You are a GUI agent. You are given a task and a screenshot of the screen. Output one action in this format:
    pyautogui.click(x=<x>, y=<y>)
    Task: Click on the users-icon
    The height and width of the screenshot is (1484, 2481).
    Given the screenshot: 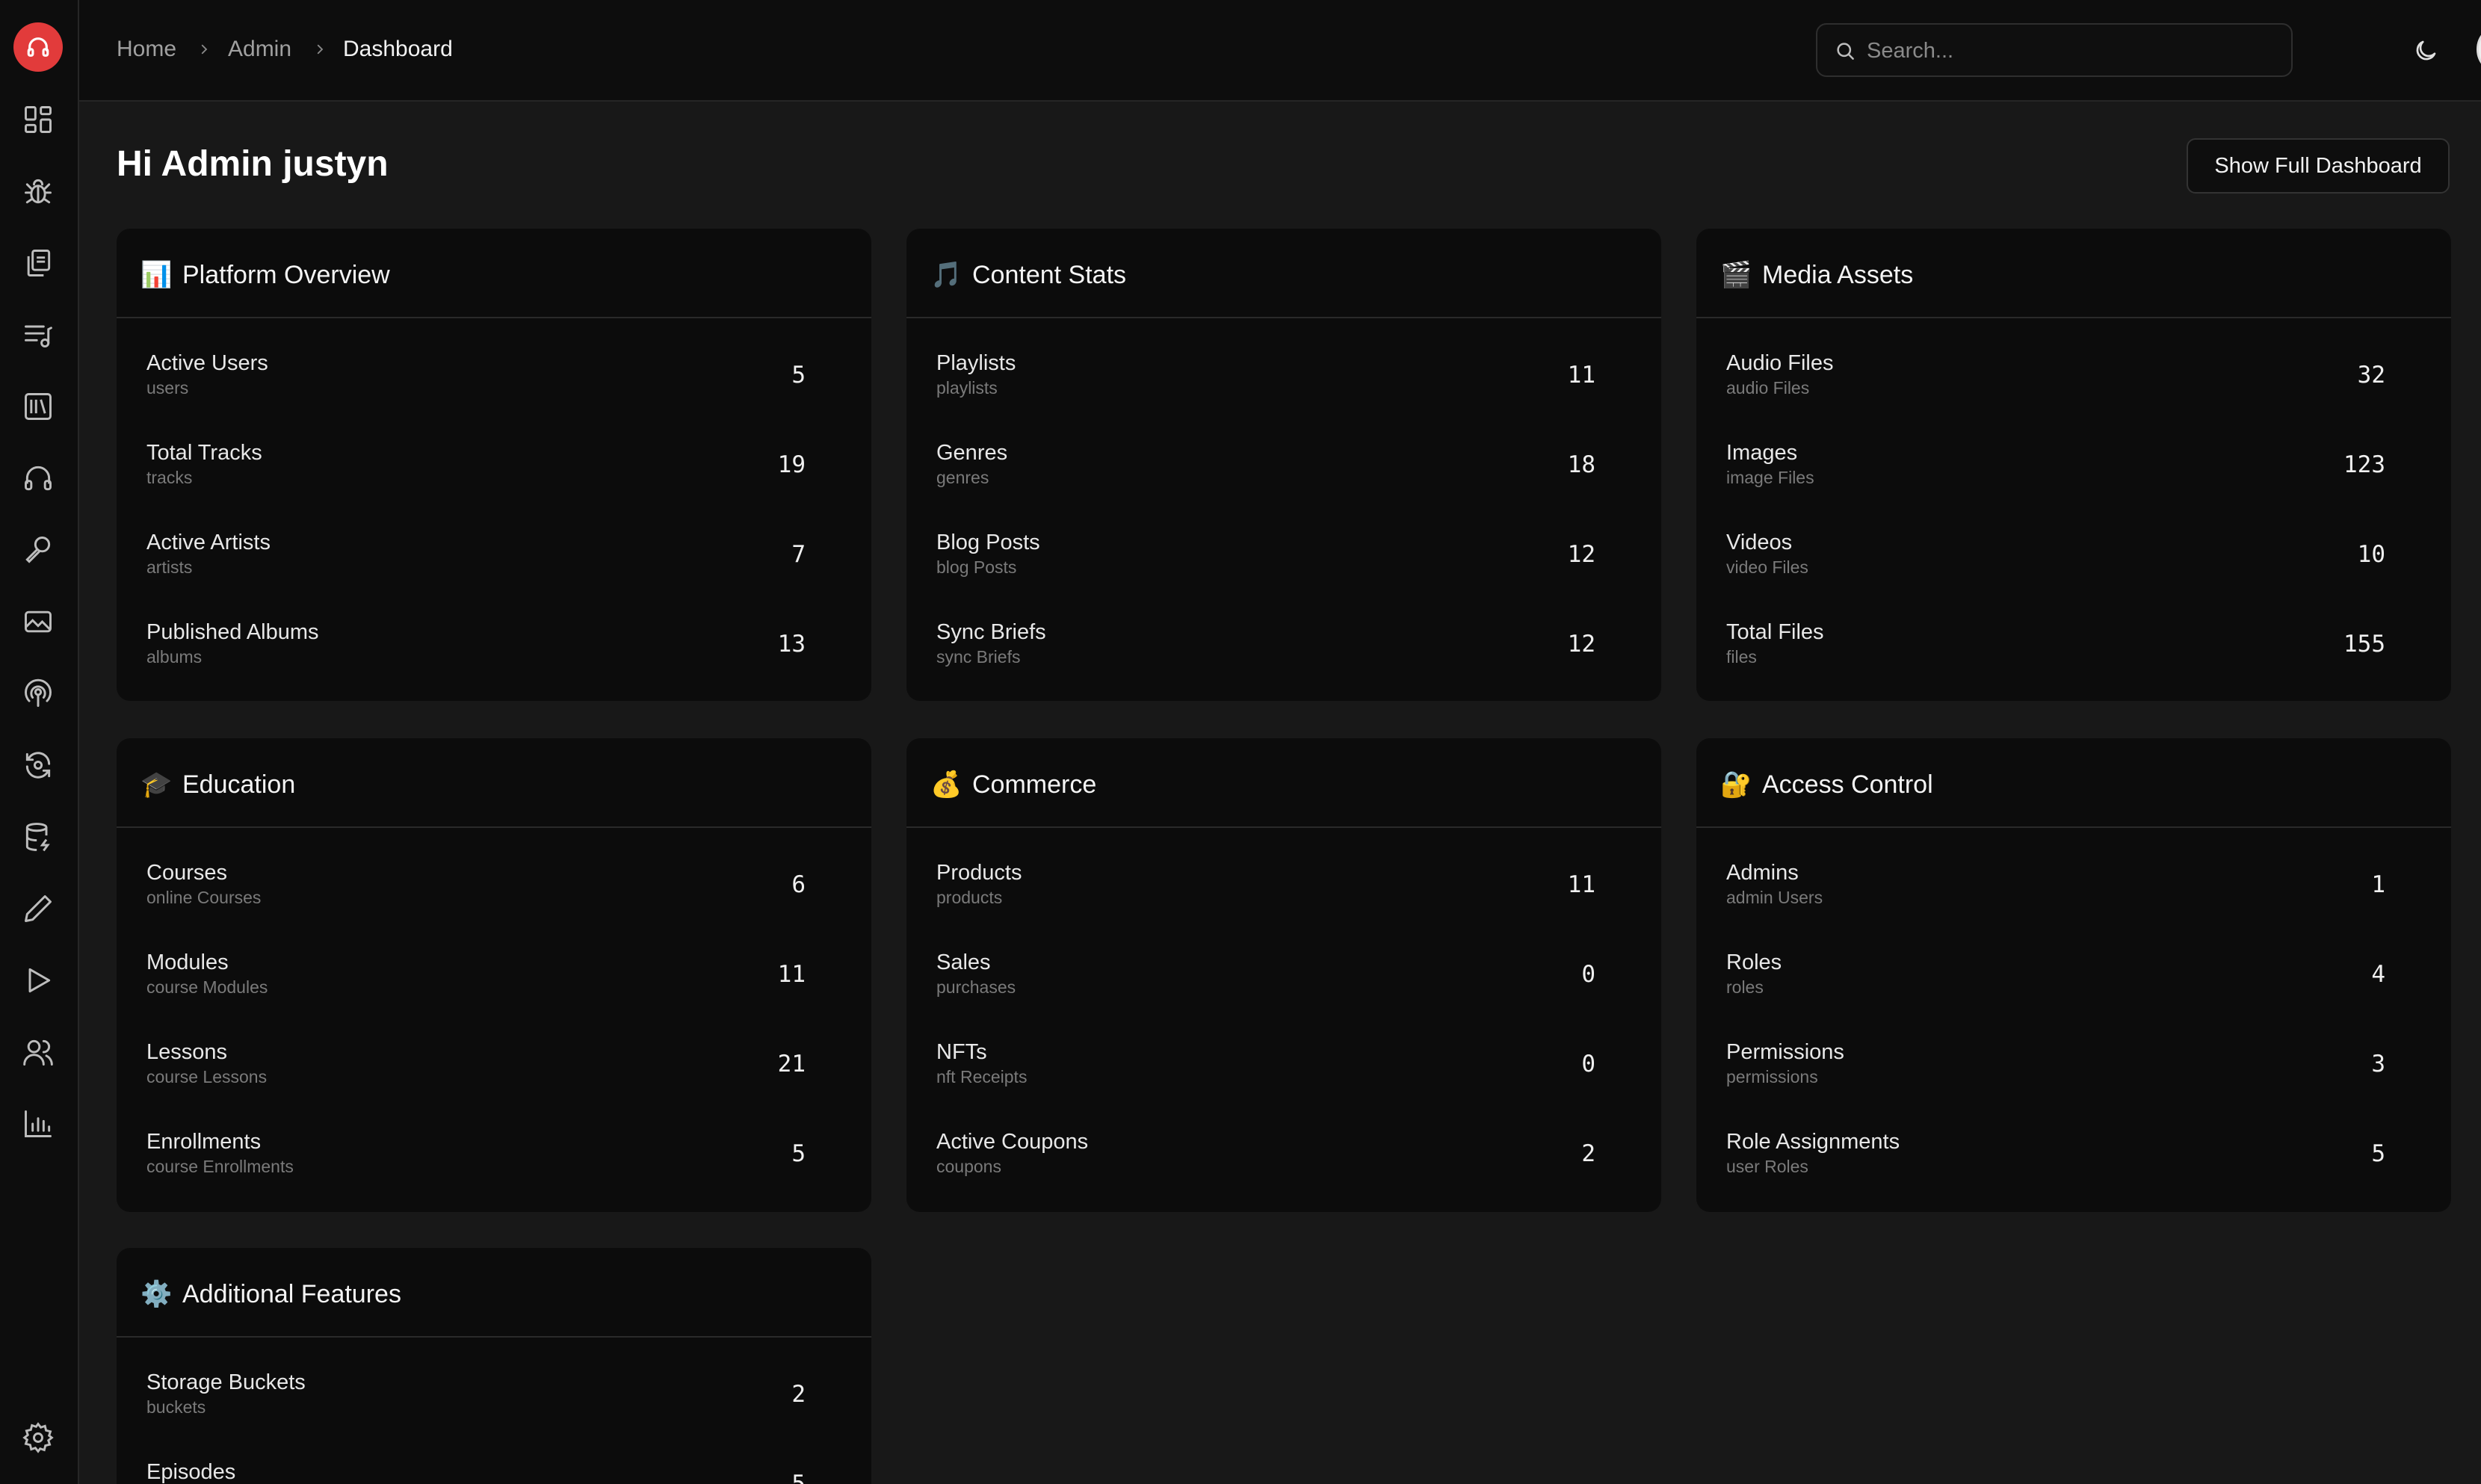 What is the action you would take?
    pyautogui.click(x=38, y=1052)
    